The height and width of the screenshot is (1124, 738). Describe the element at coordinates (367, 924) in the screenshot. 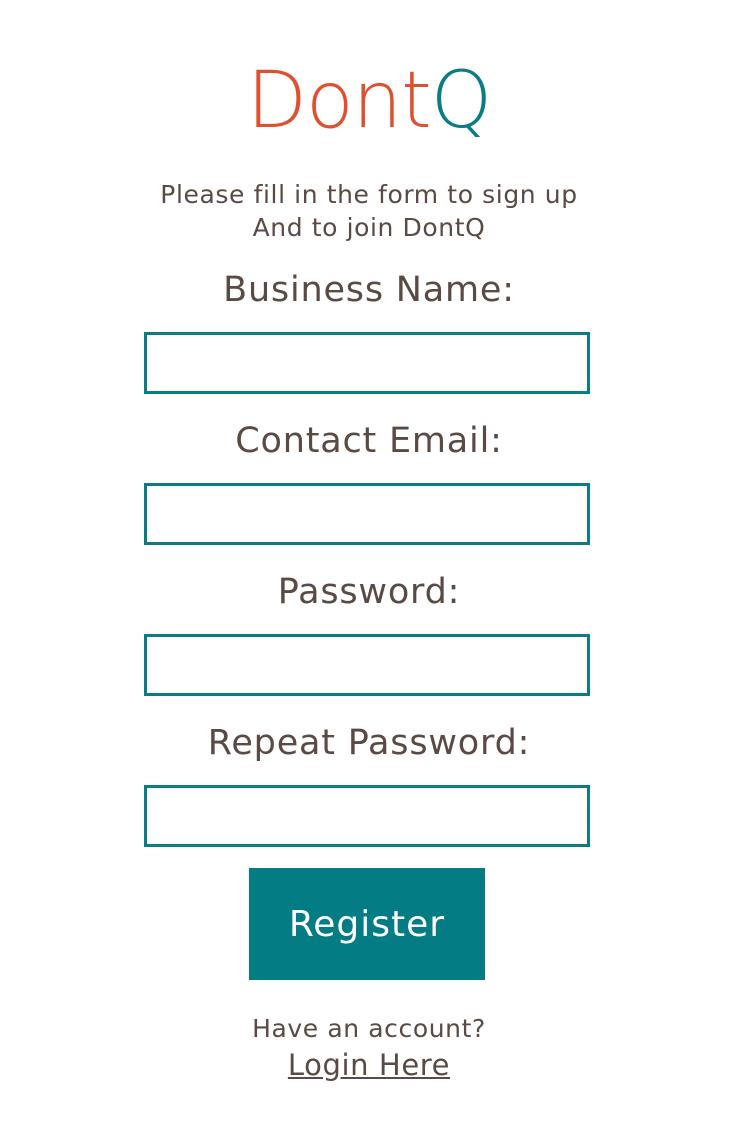

I see `register-button: Register` at that location.